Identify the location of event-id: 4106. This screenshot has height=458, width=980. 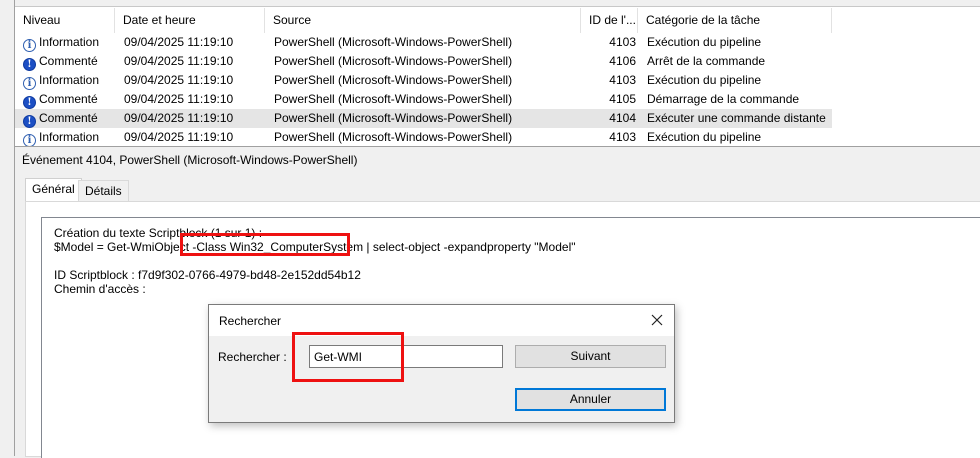
(622, 61).